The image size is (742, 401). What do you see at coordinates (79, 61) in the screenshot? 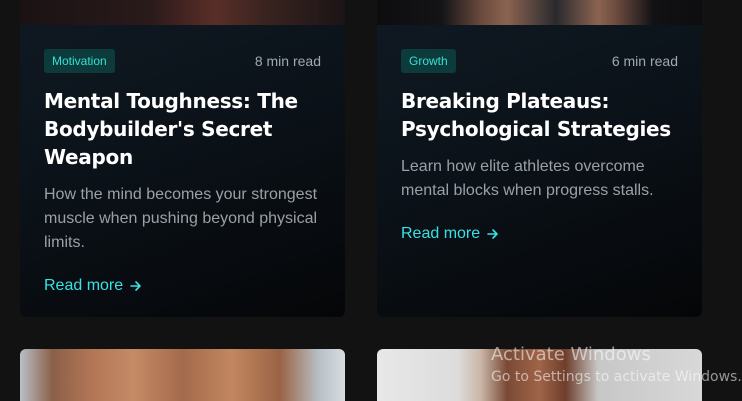
I see `category-tag: Motivation` at bounding box center [79, 61].